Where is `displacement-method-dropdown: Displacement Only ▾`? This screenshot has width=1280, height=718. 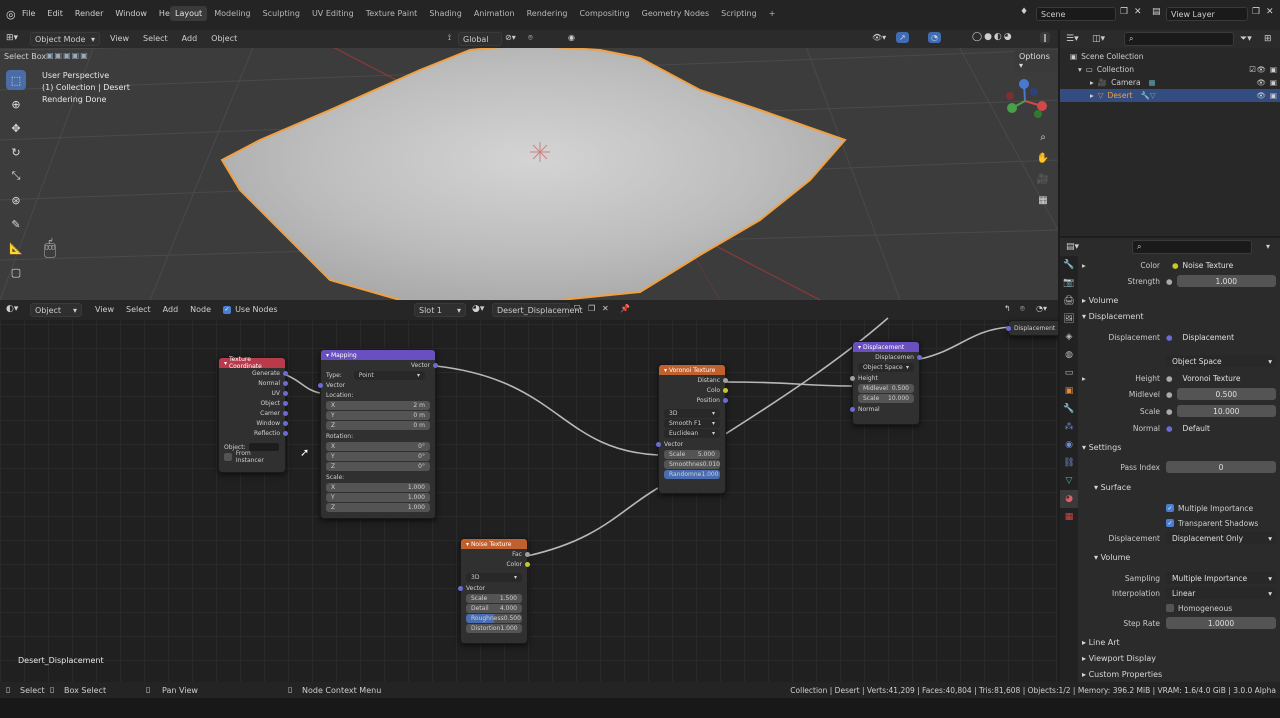 displacement-method-dropdown: Displacement Only ▾ is located at coordinates (1221, 538).